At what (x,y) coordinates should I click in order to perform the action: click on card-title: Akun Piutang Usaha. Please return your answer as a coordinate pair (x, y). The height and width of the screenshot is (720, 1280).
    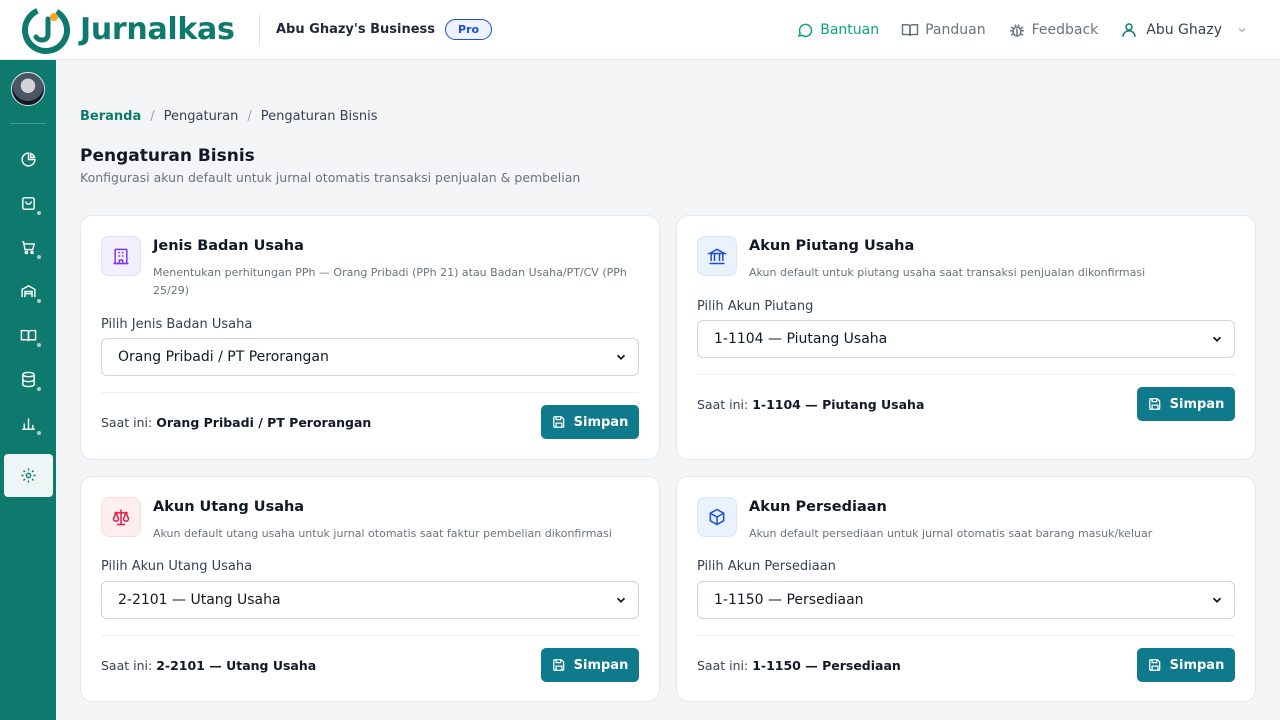
    Looking at the image, I should click on (832, 246).